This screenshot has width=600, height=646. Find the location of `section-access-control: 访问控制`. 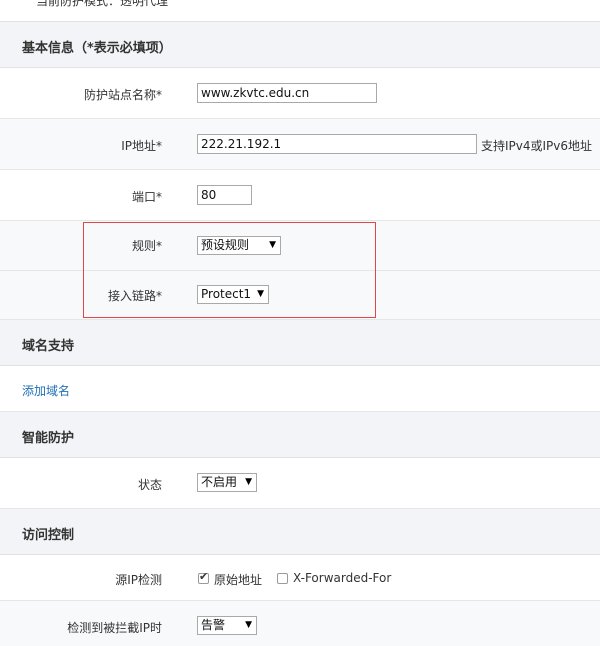

section-access-control: 访问控制 is located at coordinates (300, 532).